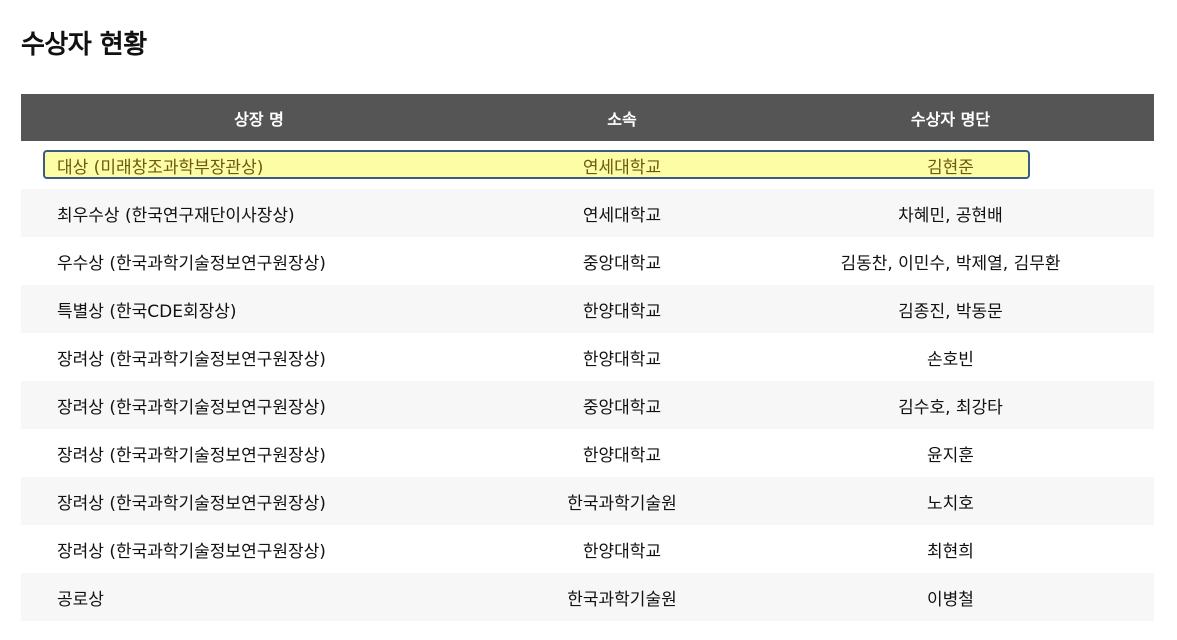  I want to click on recipients-cell: 최현희, so click(950, 551).